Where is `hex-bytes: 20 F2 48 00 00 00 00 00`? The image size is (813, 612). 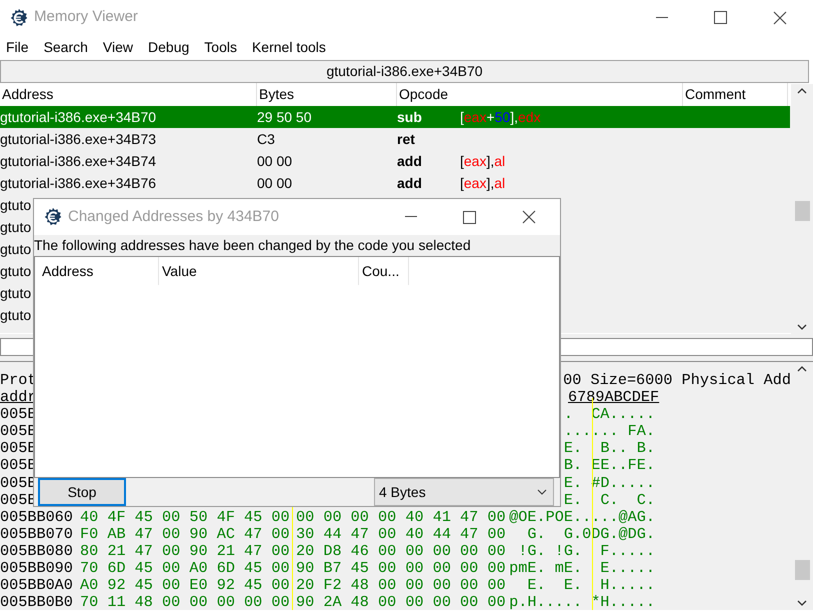 hex-bytes: 20 F2 48 00 00 00 00 00 is located at coordinates (401, 585).